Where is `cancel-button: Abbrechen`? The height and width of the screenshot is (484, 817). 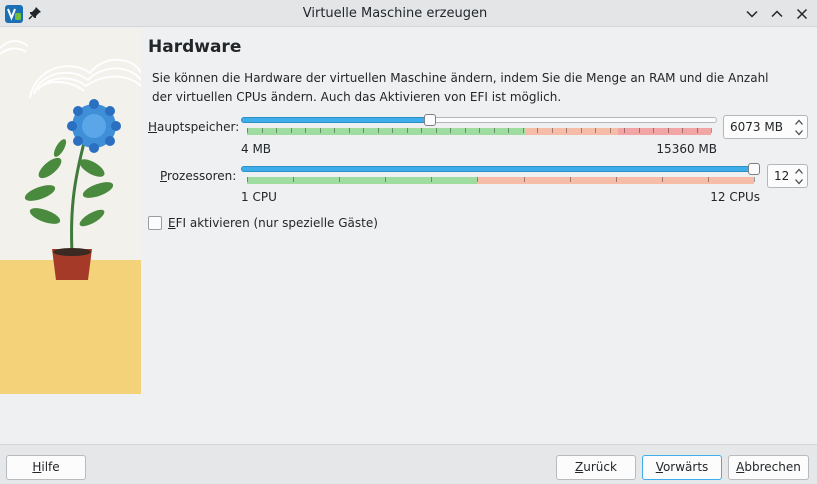 cancel-button: Abbrechen is located at coordinates (768, 467).